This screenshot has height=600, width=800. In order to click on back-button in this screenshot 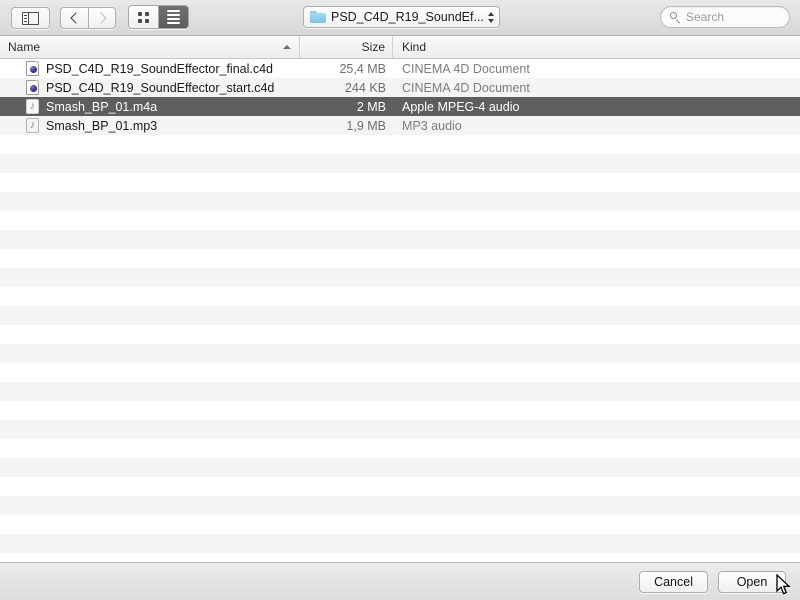, I will do `click(74, 18)`.